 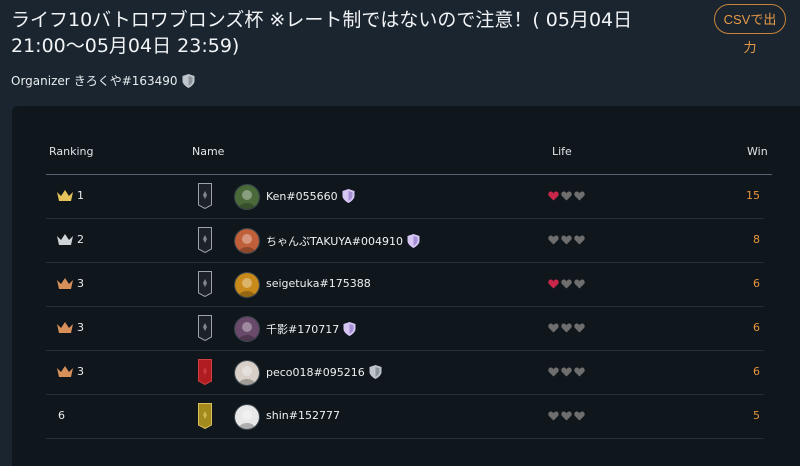 What do you see at coordinates (405, 329) in the screenshot?
I see `table-row: 3 千影#170717 6` at bounding box center [405, 329].